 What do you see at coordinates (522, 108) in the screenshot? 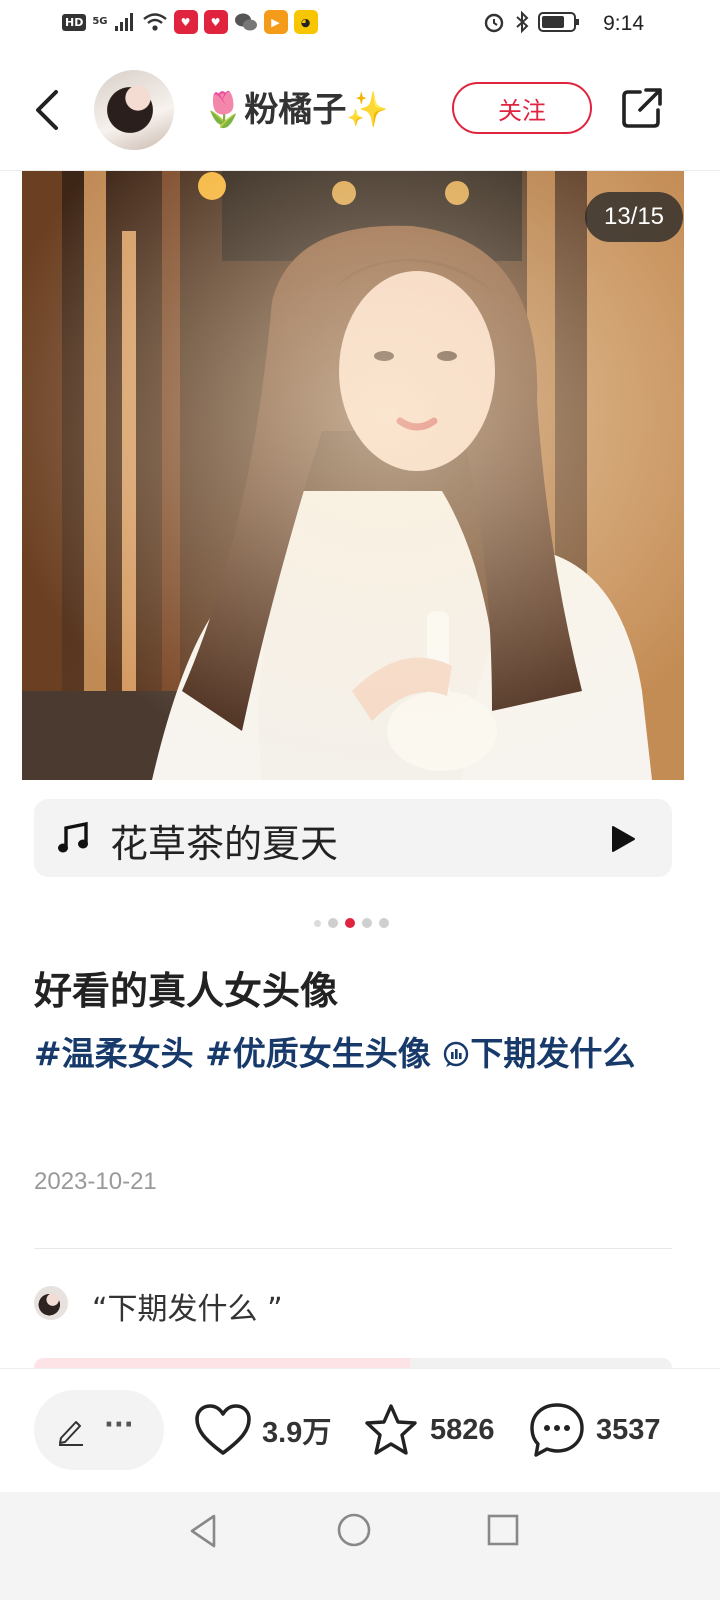
I see `follow-button: 关注` at bounding box center [522, 108].